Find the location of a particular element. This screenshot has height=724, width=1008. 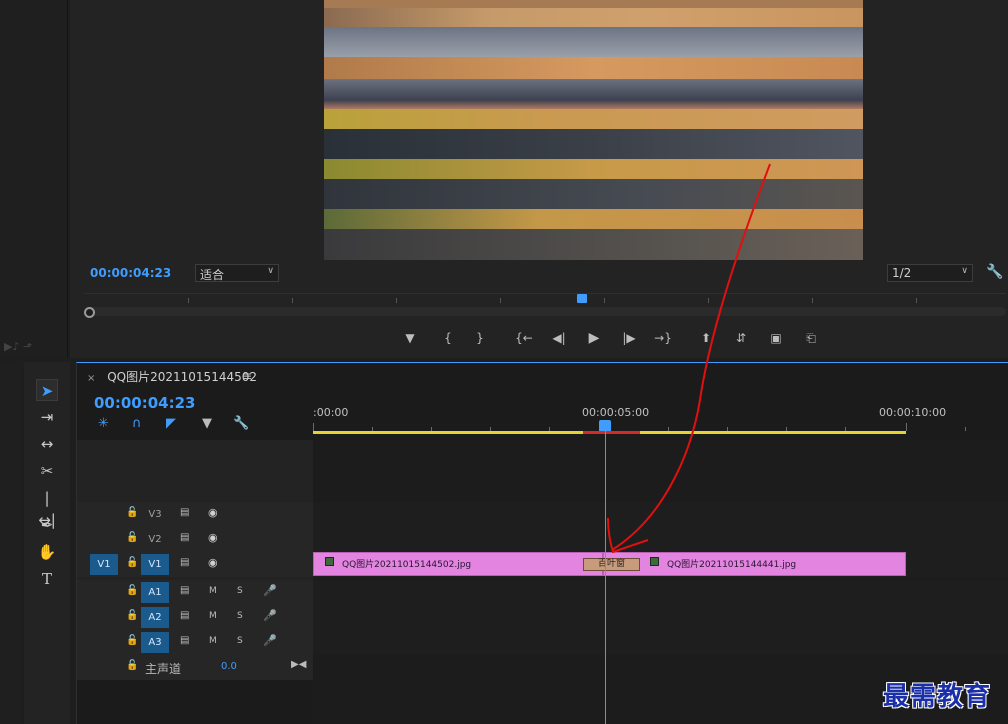

sequence-name: QQ图片20211015144502 is located at coordinates (182, 377).